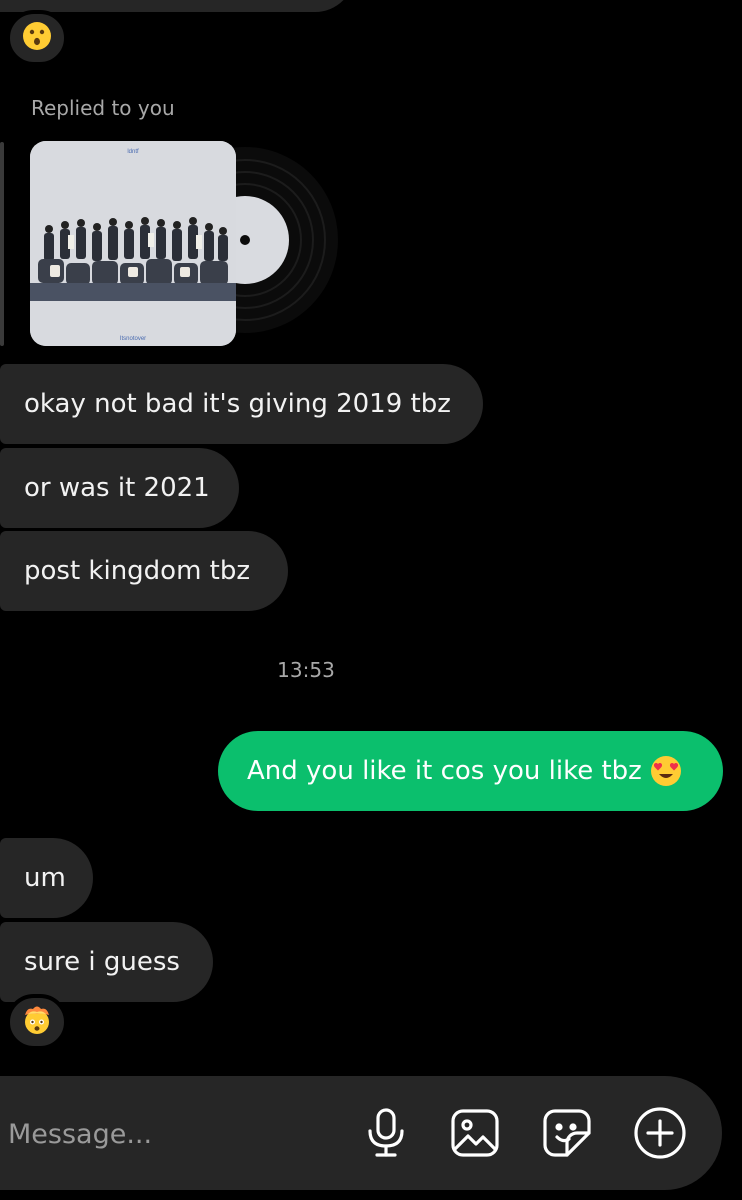 The height and width of the screenshot is (1200, 742). I want to click on message-bubble: um, so click(46, 878).